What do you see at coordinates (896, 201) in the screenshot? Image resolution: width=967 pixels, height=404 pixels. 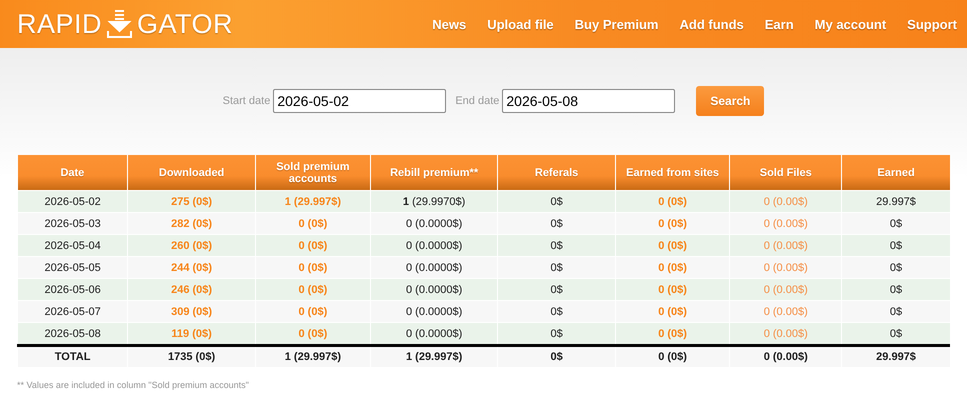 I see `table-cell: 29.997$` at bounding box center [896, 201].